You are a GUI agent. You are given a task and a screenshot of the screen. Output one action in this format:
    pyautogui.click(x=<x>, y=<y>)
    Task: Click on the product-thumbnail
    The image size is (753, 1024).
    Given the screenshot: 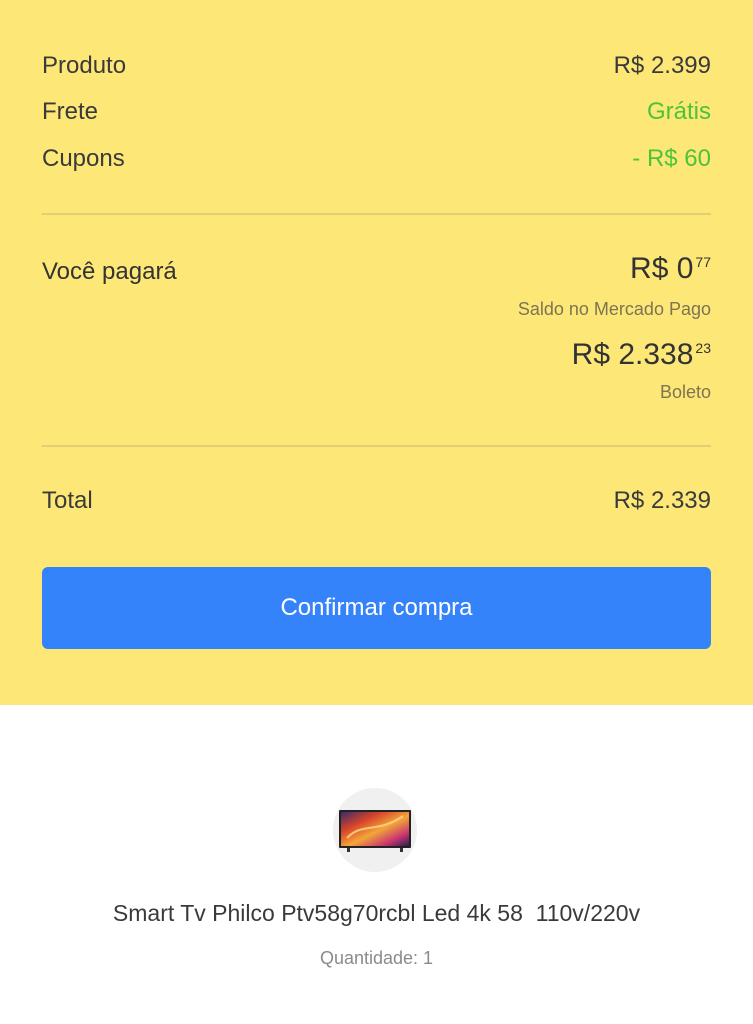 What is the action you would take?
    pyautogui.click(x=375, y=830)
    